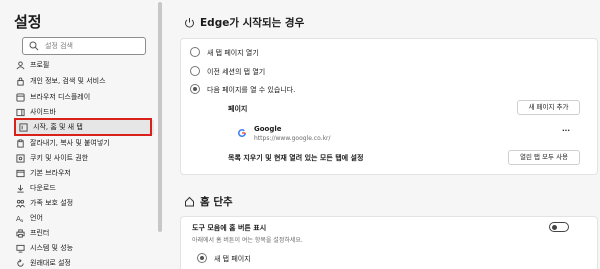 This screenshot has width=600, height=269. Describe the element at coordinates (20, 218) in the screenshot. I see `language-icon: Aa` at that location.